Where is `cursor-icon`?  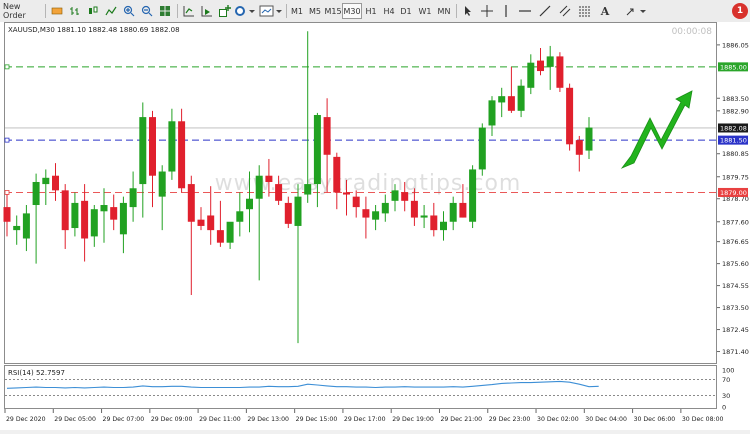 cursor-icon is located at coordinates (468, 11).